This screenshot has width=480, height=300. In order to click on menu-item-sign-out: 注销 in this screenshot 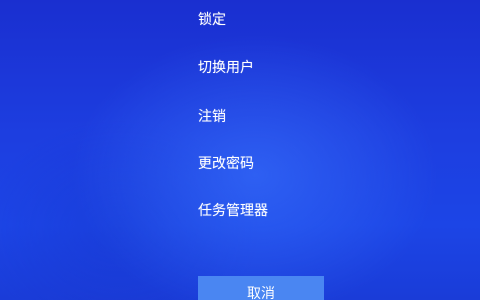, I will do `click(212, 117)`.